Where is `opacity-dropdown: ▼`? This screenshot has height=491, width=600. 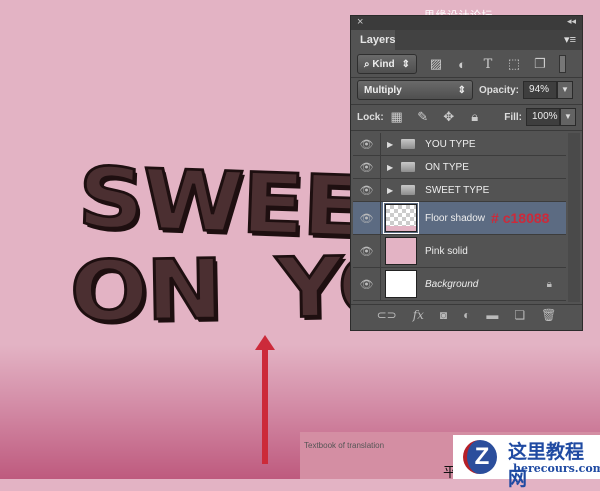
opacity-dropdown: ▼ is located at coordinates (565, 90).